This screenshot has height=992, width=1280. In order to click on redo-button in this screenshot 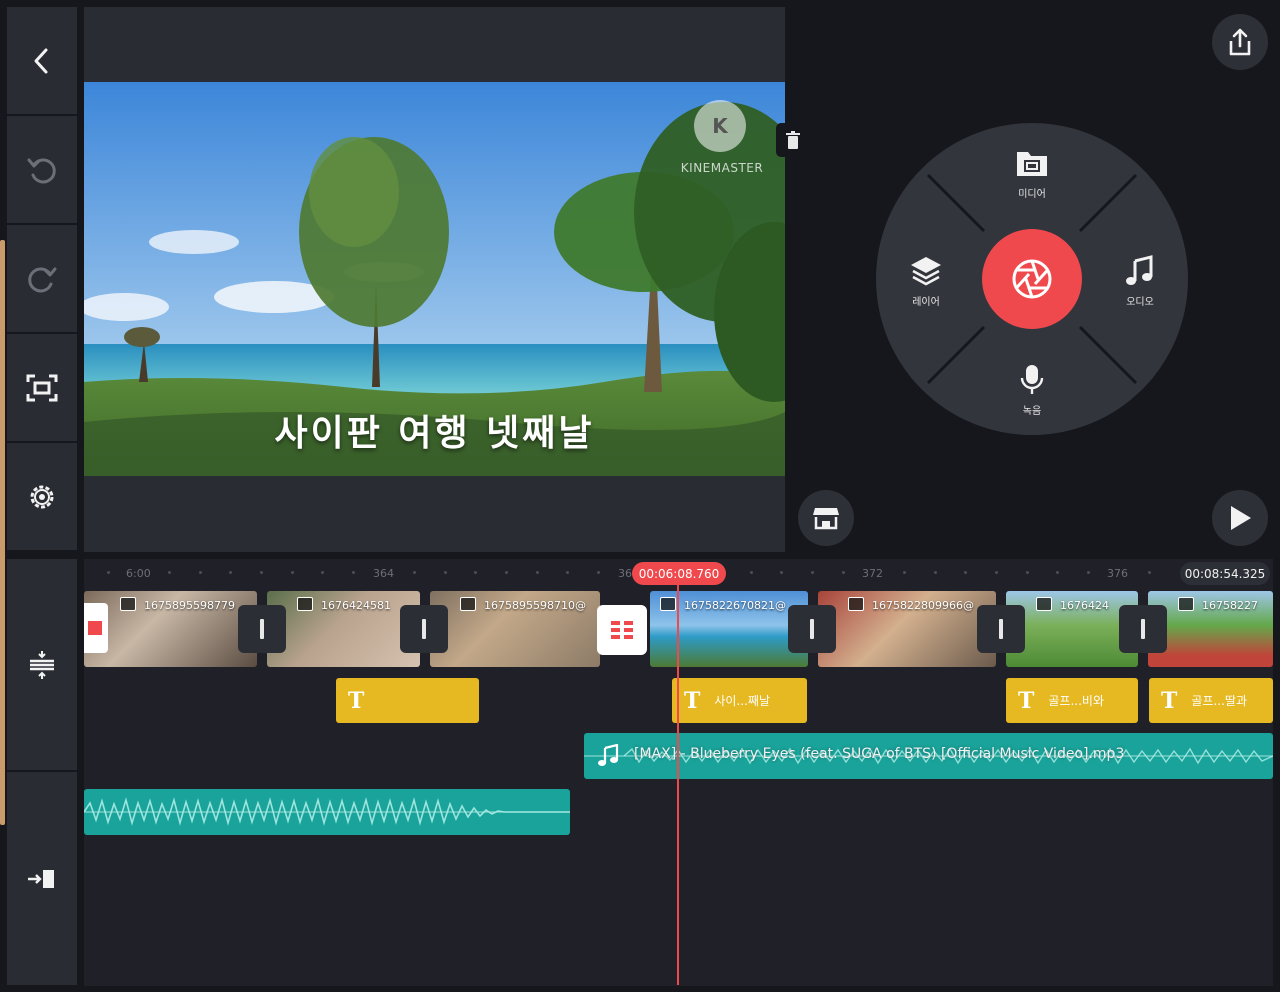, I will do `click(42, 278)`.